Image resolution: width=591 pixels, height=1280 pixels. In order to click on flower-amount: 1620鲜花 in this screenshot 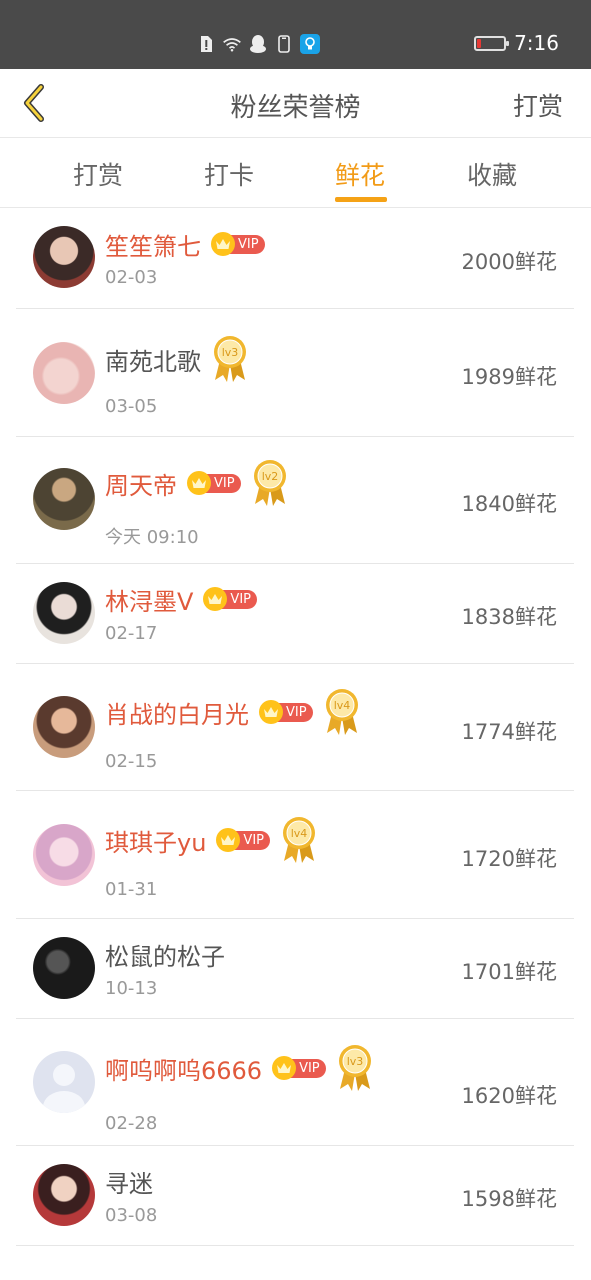, I will do `click(509, 1096)`.